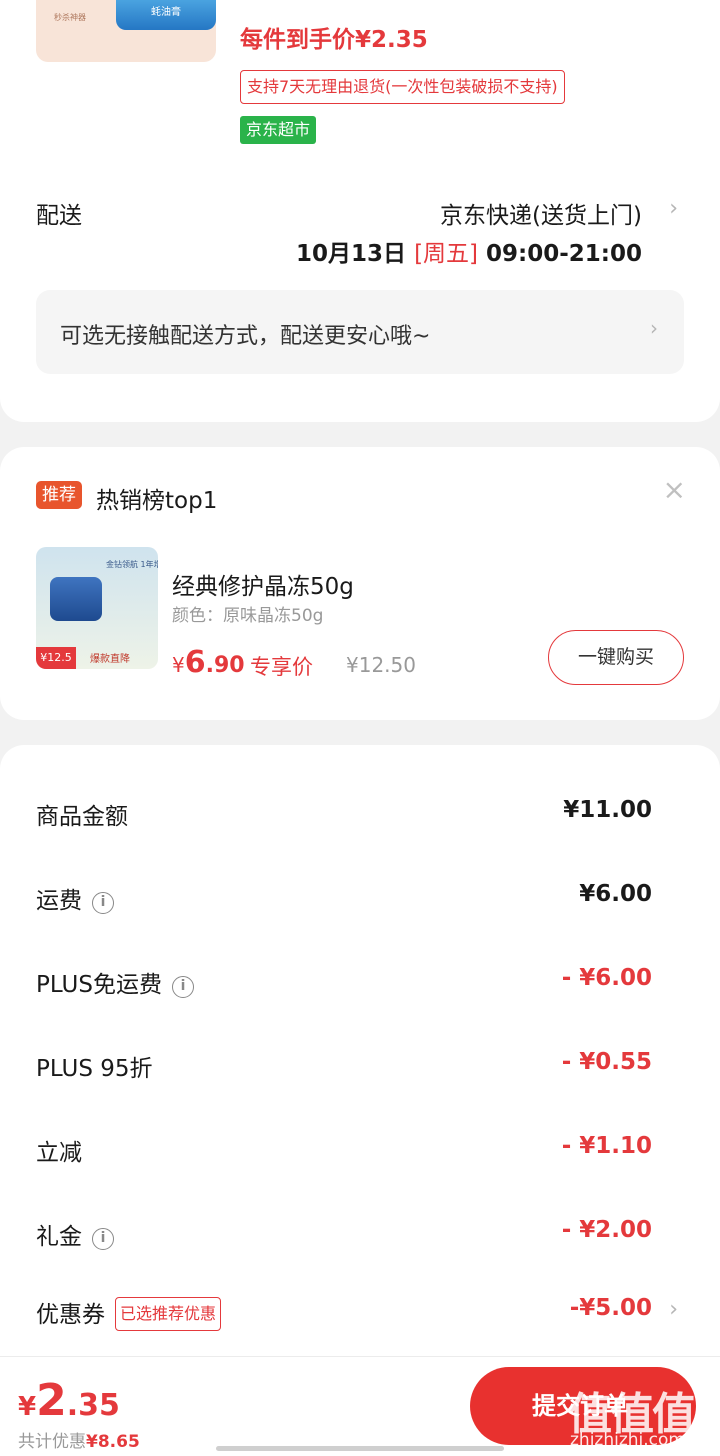 The height and width of the screenshot is (1456, 720). What do you see at coordinates (93, 1405) in the screenshot?
I see `total-decimal: .35` at bounding box center [93, 1405].